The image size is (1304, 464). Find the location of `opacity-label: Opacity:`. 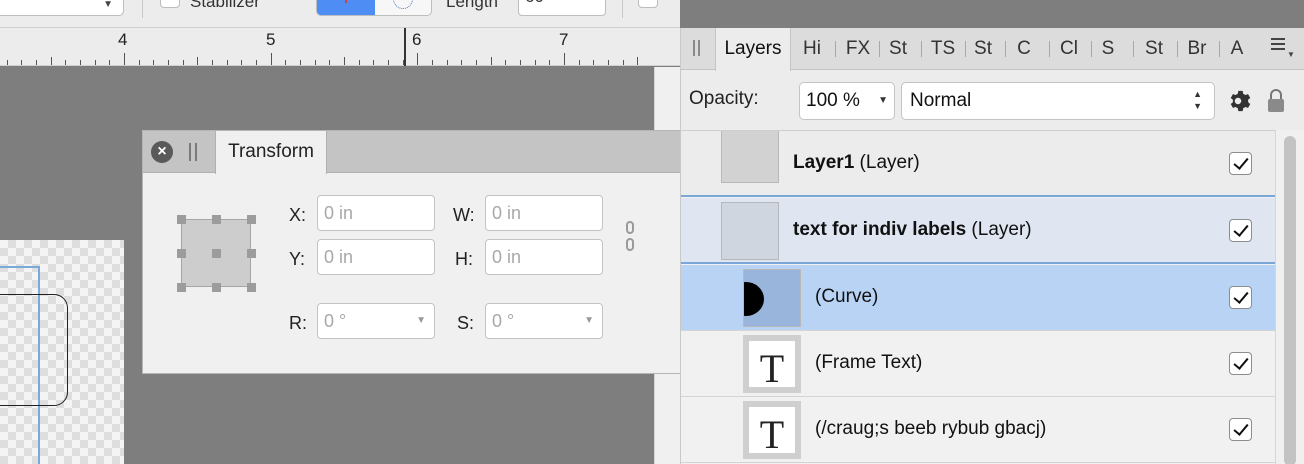

opacity-label: Opacity: is located at coordinates (724, 98).